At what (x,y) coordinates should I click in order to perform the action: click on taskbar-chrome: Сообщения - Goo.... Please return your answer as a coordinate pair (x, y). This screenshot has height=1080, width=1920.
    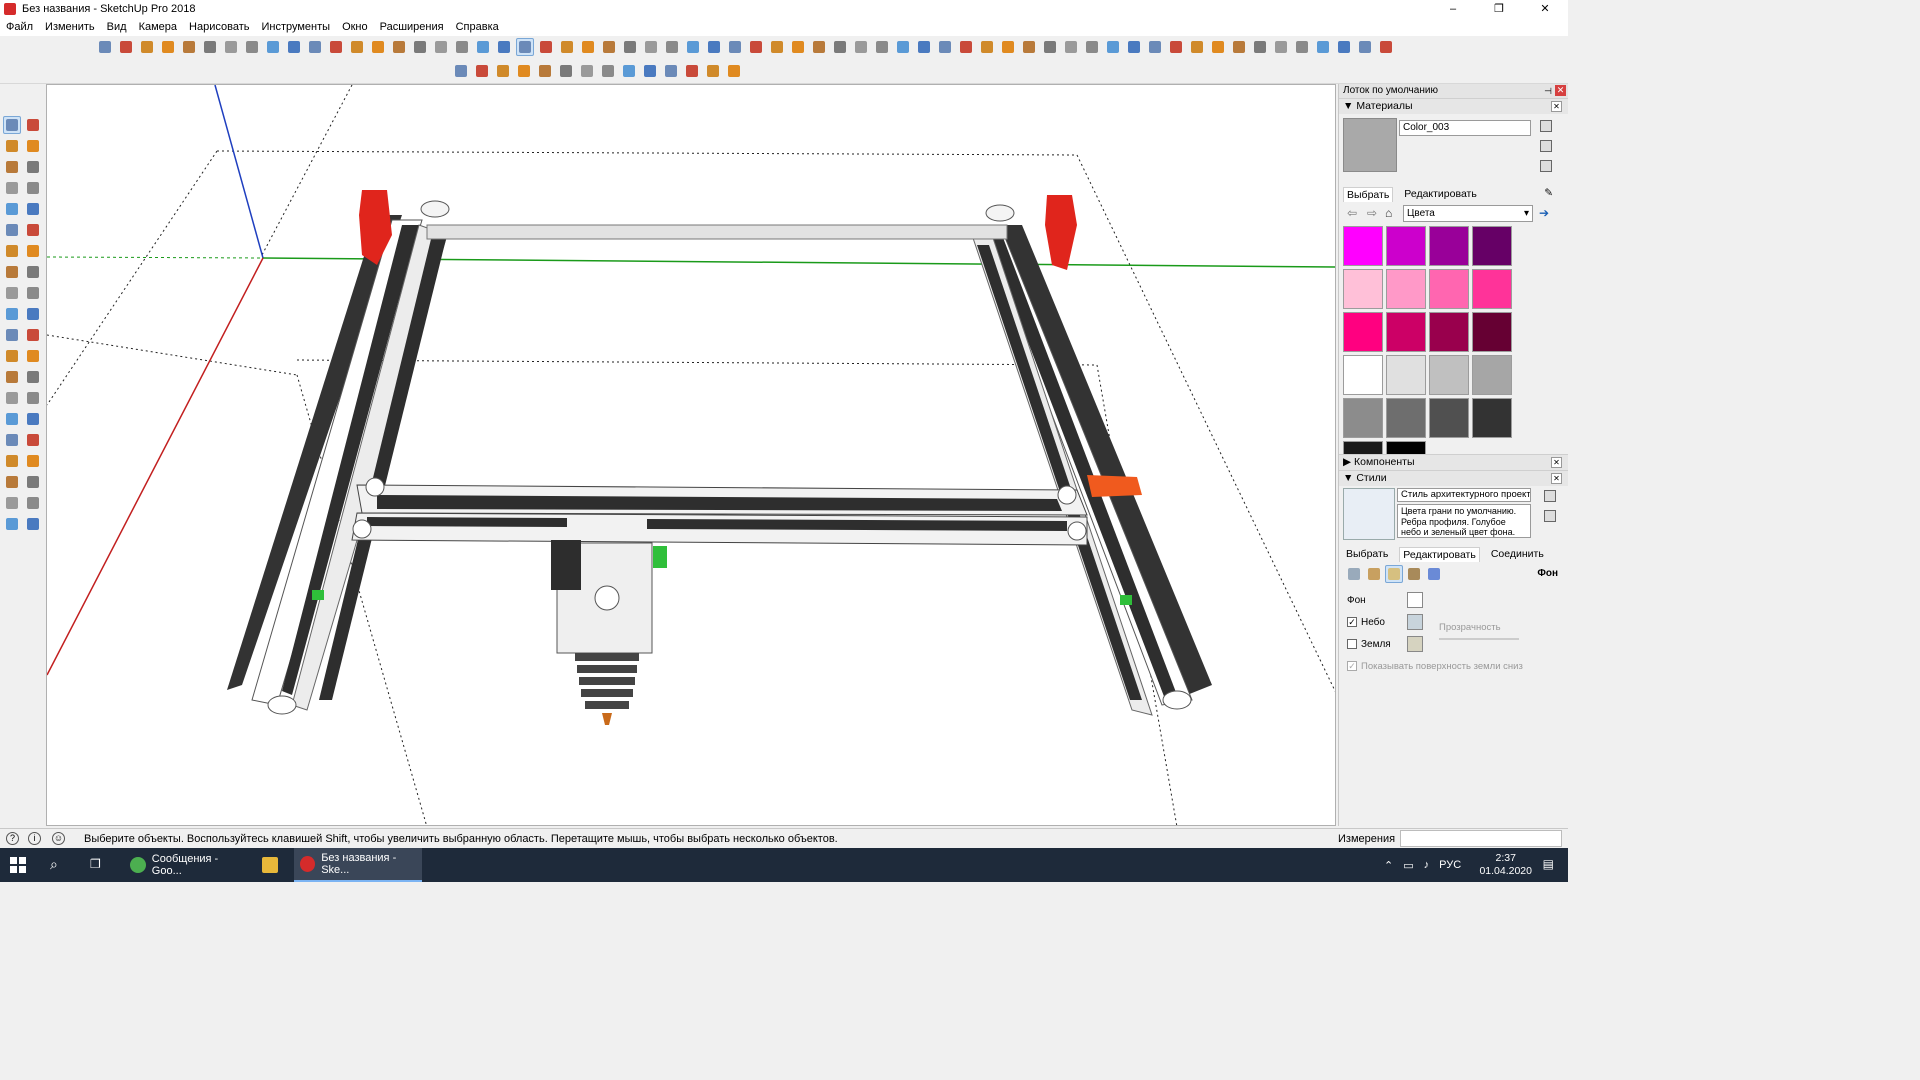
    Looking at the image, I should click on (187, 865).